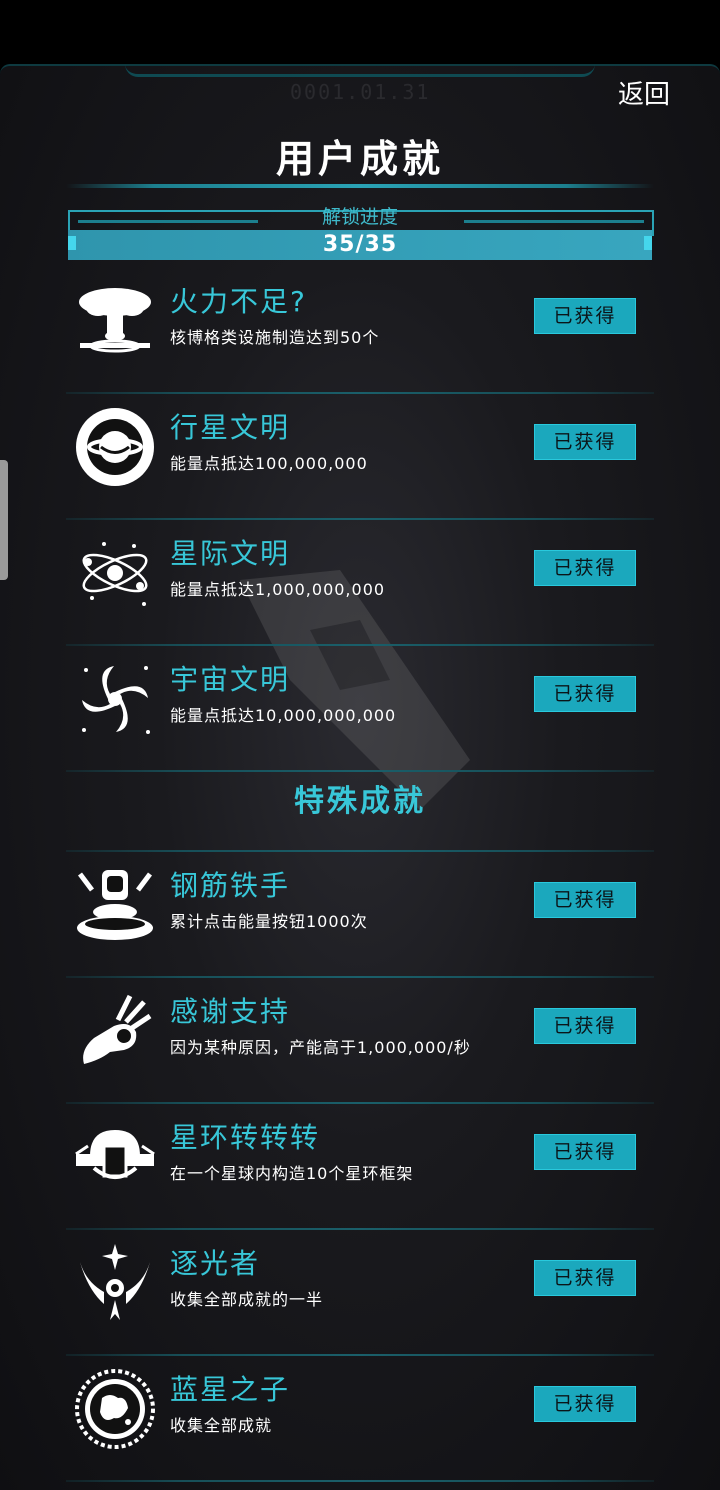 This screenshot has height=1490, width=720. Describe the element at coordinates (283, 715) in the screenshot. I see `achievement-desc: 能量点抵达10,000,000,000` at that location.